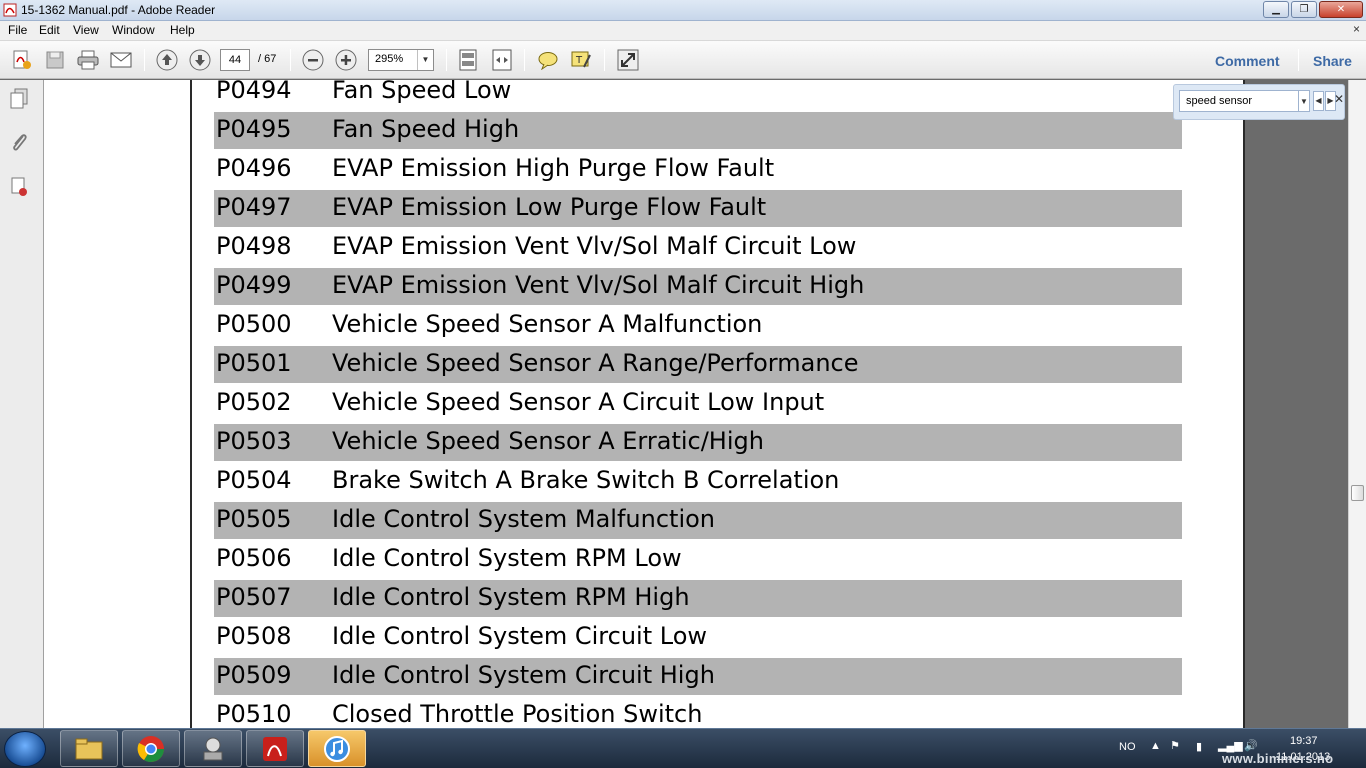 This screenshot has height=768, width=1366. Describe the element at coordinates (547, 324) in the screenshot. I see `dtc-description: Vehicle Speed Sensor A Malfunction` at that location.